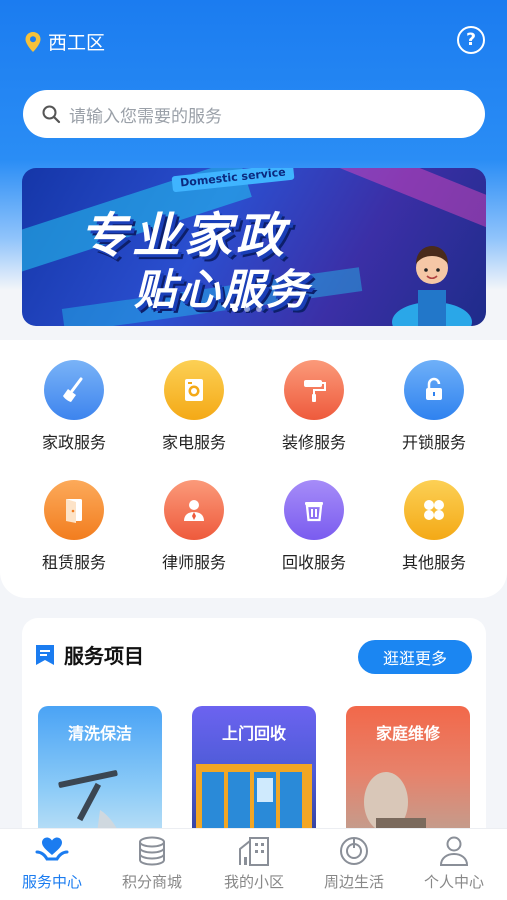 This screenshot has height=900, width=507. Describe the element at coordinates (415, 810) in the screenshot. I see `repair-worker-illustration` at that location.